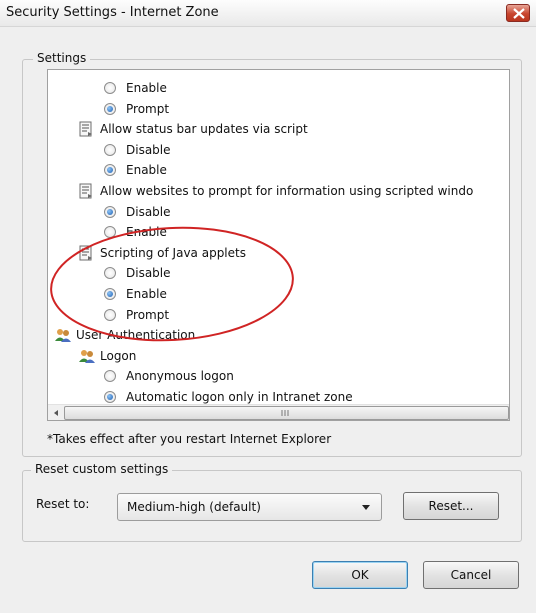  I want to click on close-button, so click(518, 13).